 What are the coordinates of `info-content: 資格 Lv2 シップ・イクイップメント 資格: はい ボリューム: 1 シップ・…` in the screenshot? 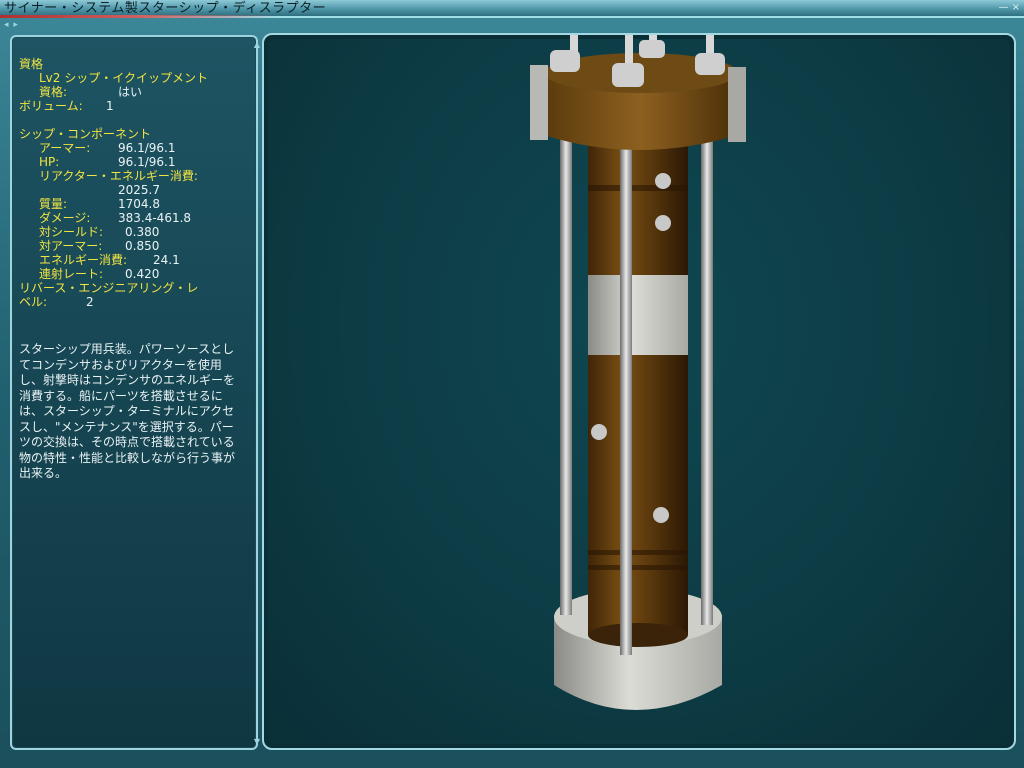 It's located at (129, 183).